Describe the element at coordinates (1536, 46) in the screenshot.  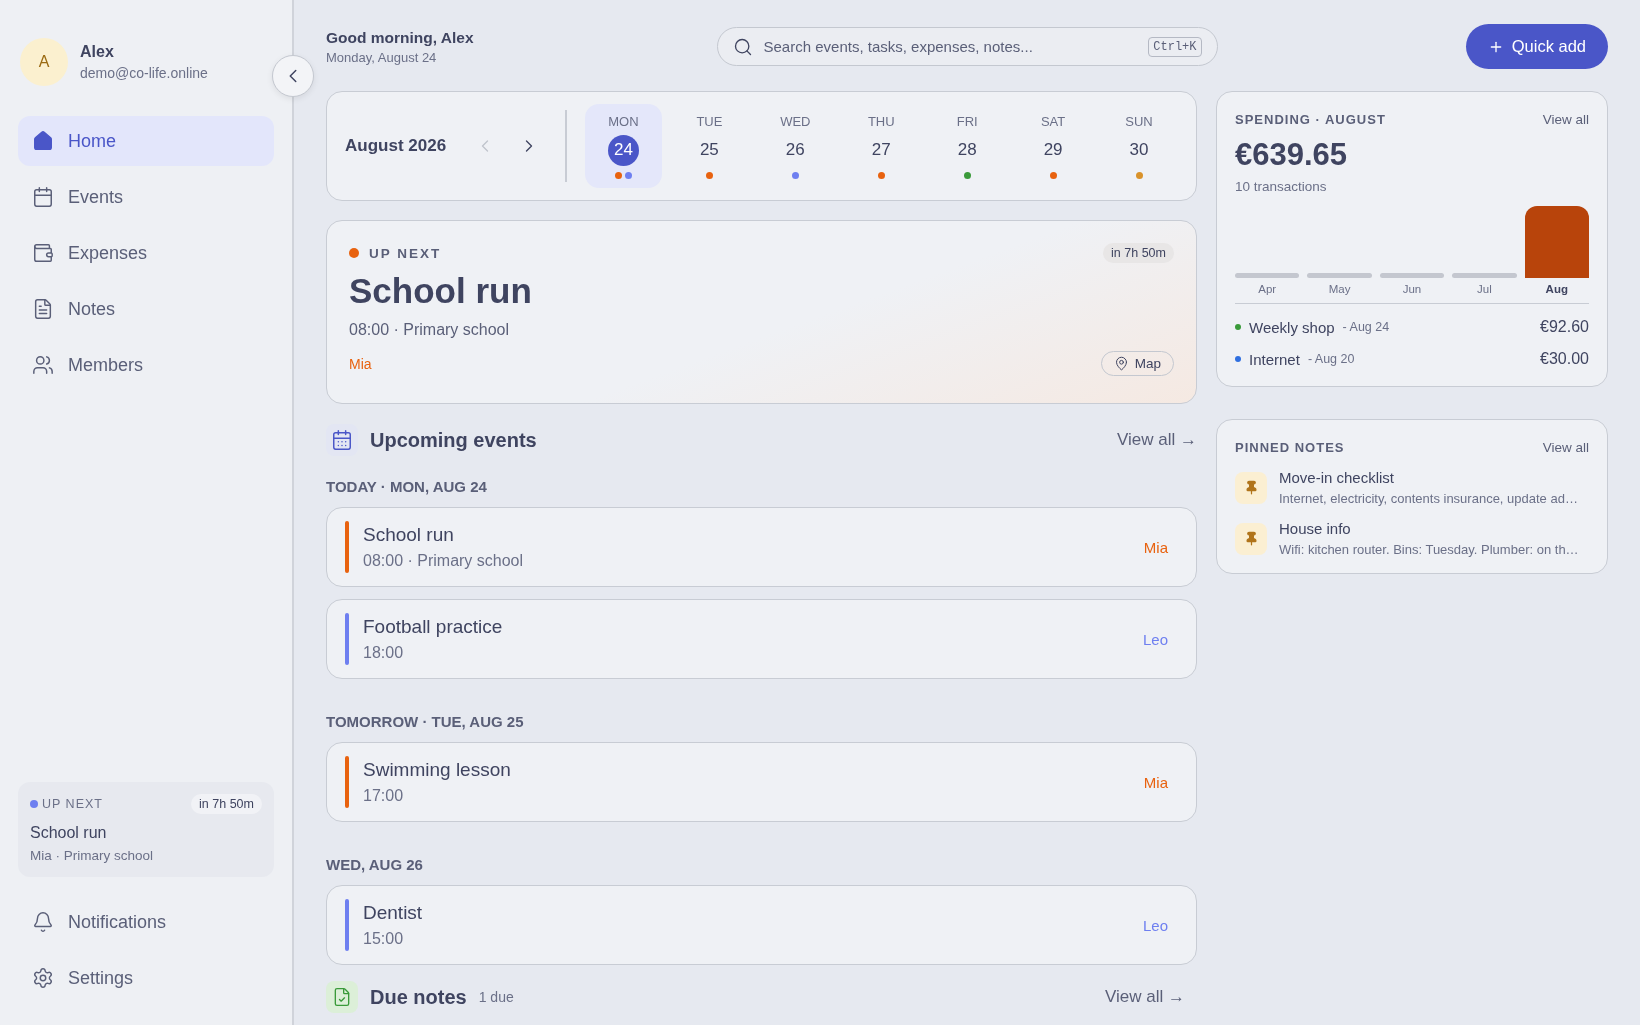
I see `quick-add-button: Quick add` at that location.